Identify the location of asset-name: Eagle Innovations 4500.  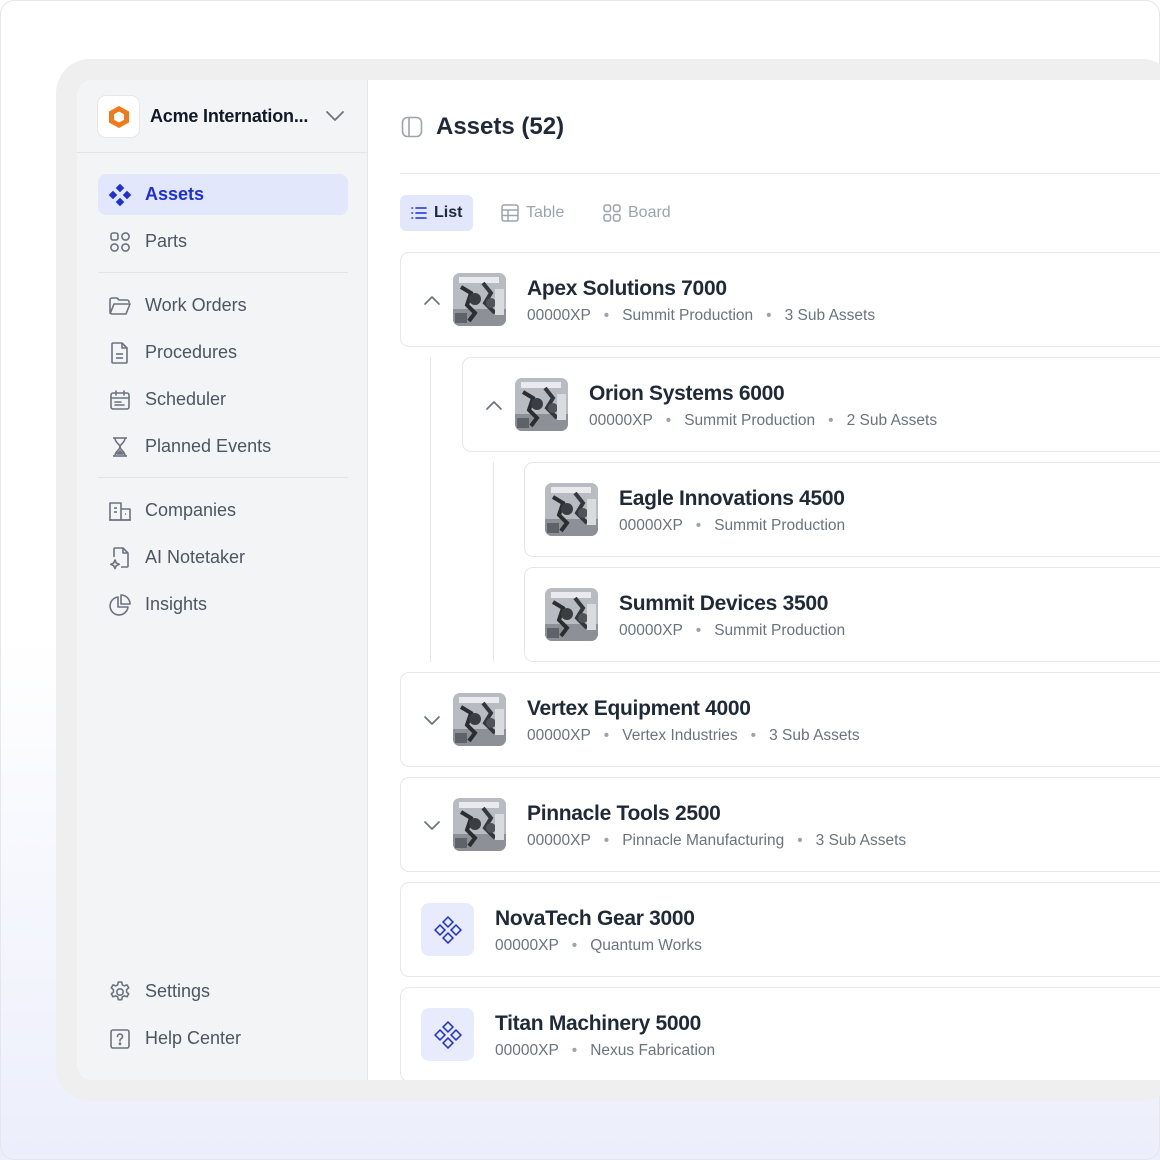
(732, 498).